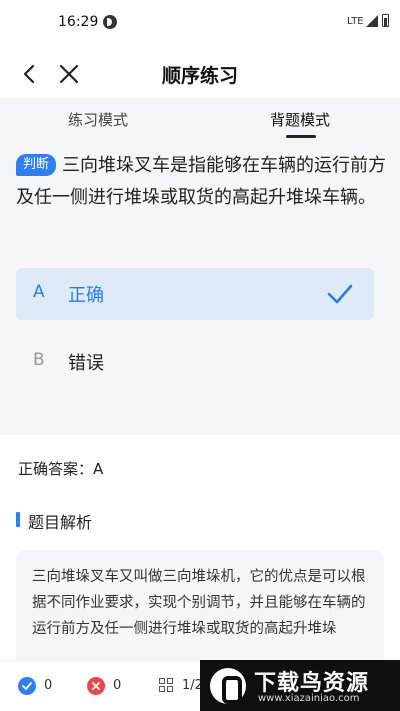 The width and height of the screenshot is (400, 711). I want to click on page-title: 顺序练习, so click(199, 76).